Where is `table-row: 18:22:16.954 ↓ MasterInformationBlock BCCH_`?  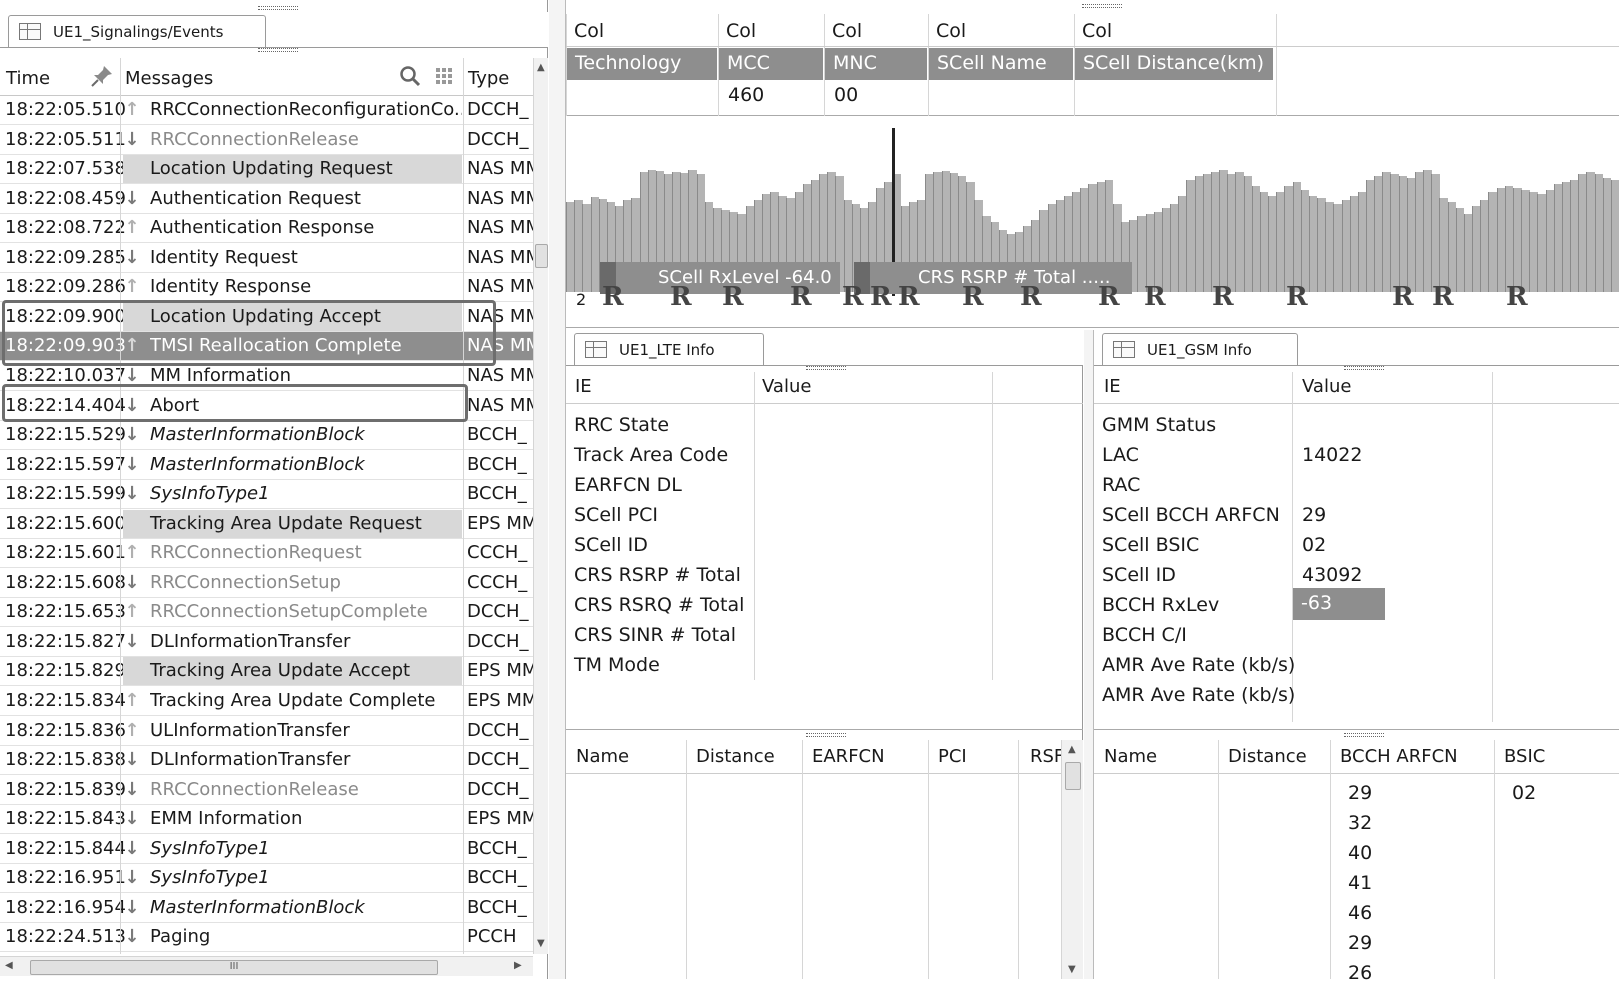
table-row: 18:22:16.954 ↓ MasterInformationBlock BCCH_ is located at coordinates (266, 908).